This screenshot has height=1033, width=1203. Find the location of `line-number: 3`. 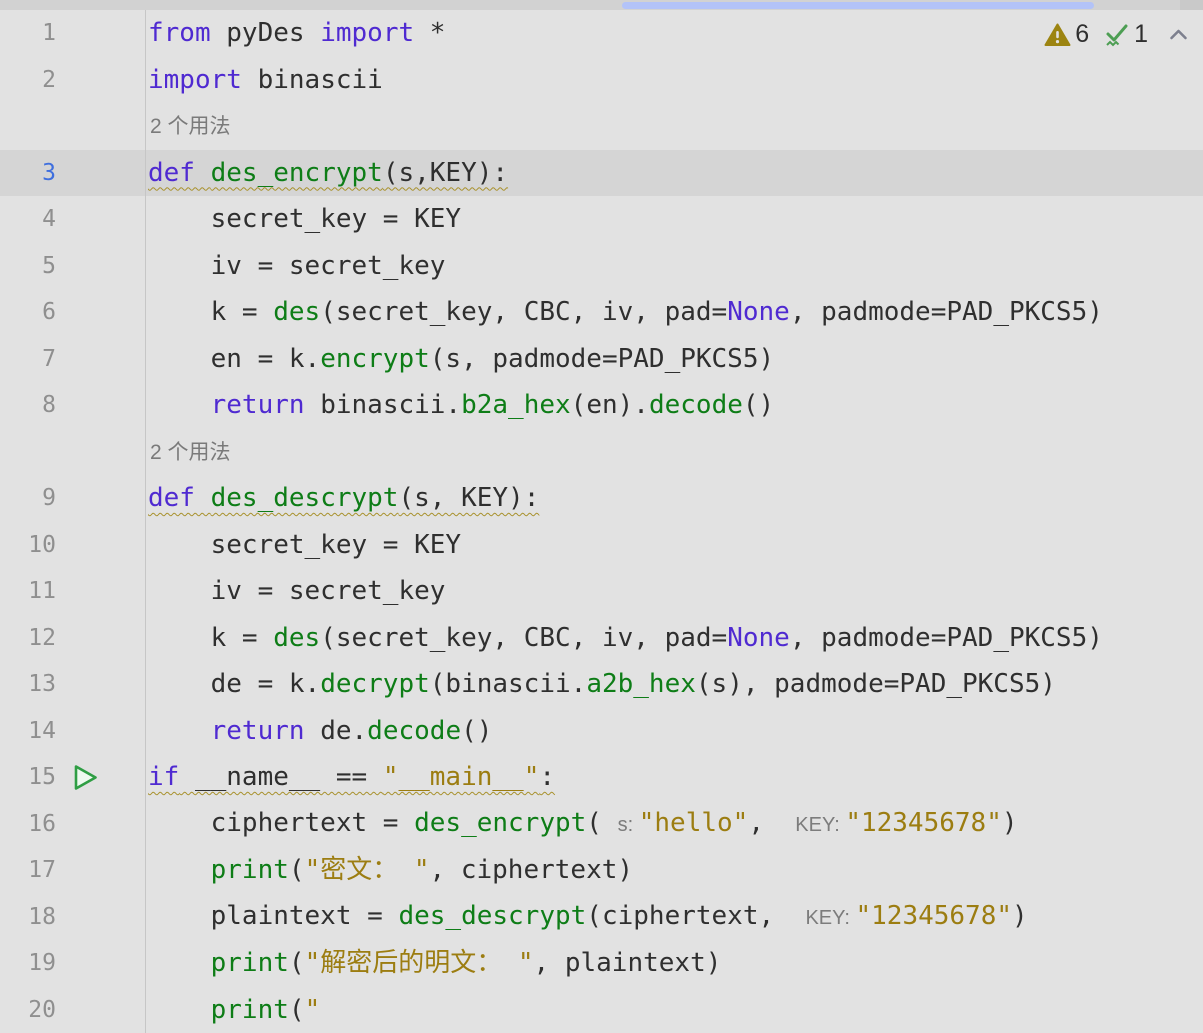

line-number: 3 is located at coordinates (28, 173).